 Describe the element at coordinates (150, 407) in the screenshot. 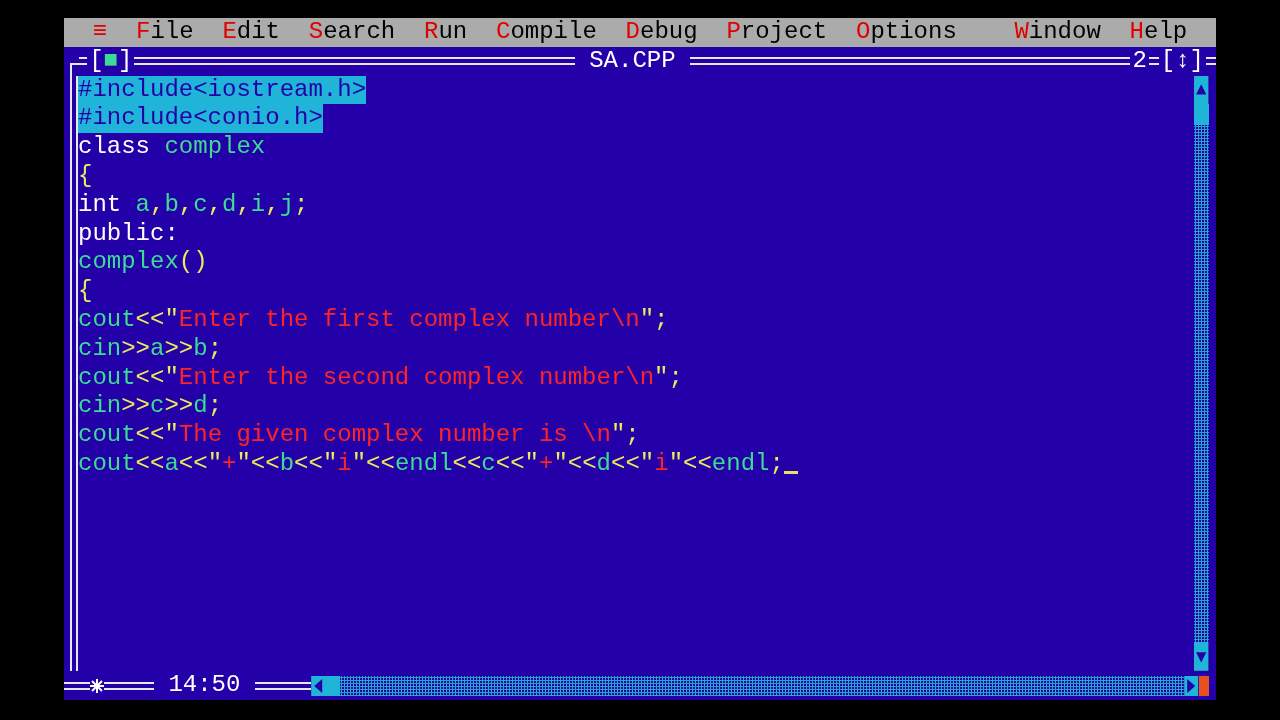

I see `code-line: cin>>c>>d;` at that location.